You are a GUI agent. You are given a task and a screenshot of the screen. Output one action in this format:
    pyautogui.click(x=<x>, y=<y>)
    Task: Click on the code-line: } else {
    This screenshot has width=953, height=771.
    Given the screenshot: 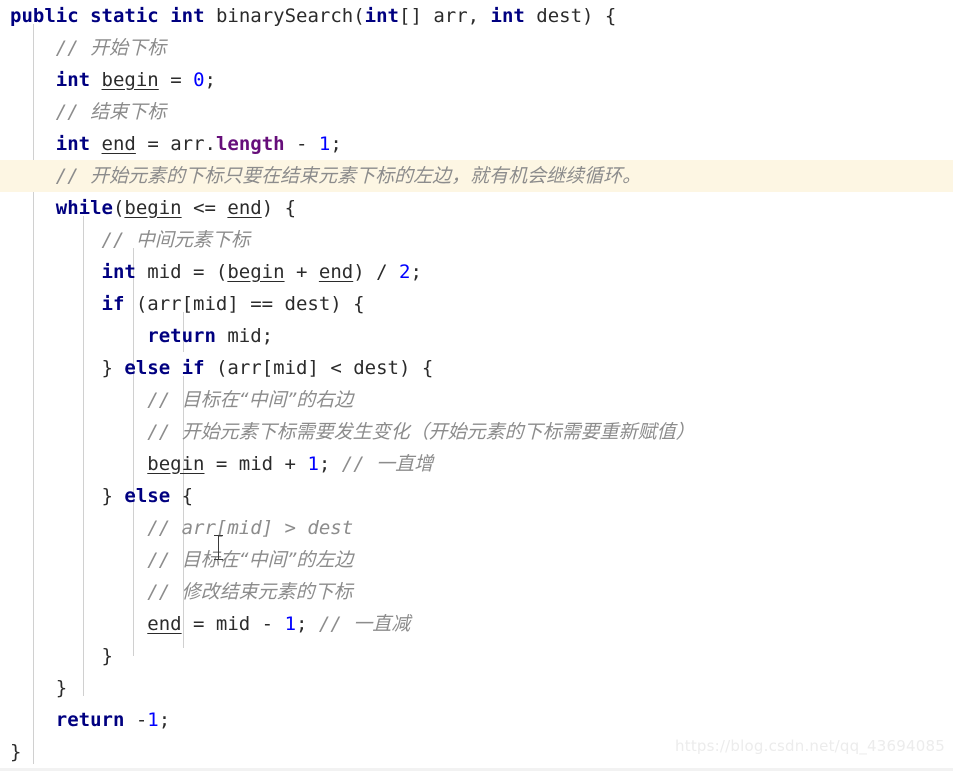 What is the action you would take?
    pyautogui.click(x=476, y=496)
    